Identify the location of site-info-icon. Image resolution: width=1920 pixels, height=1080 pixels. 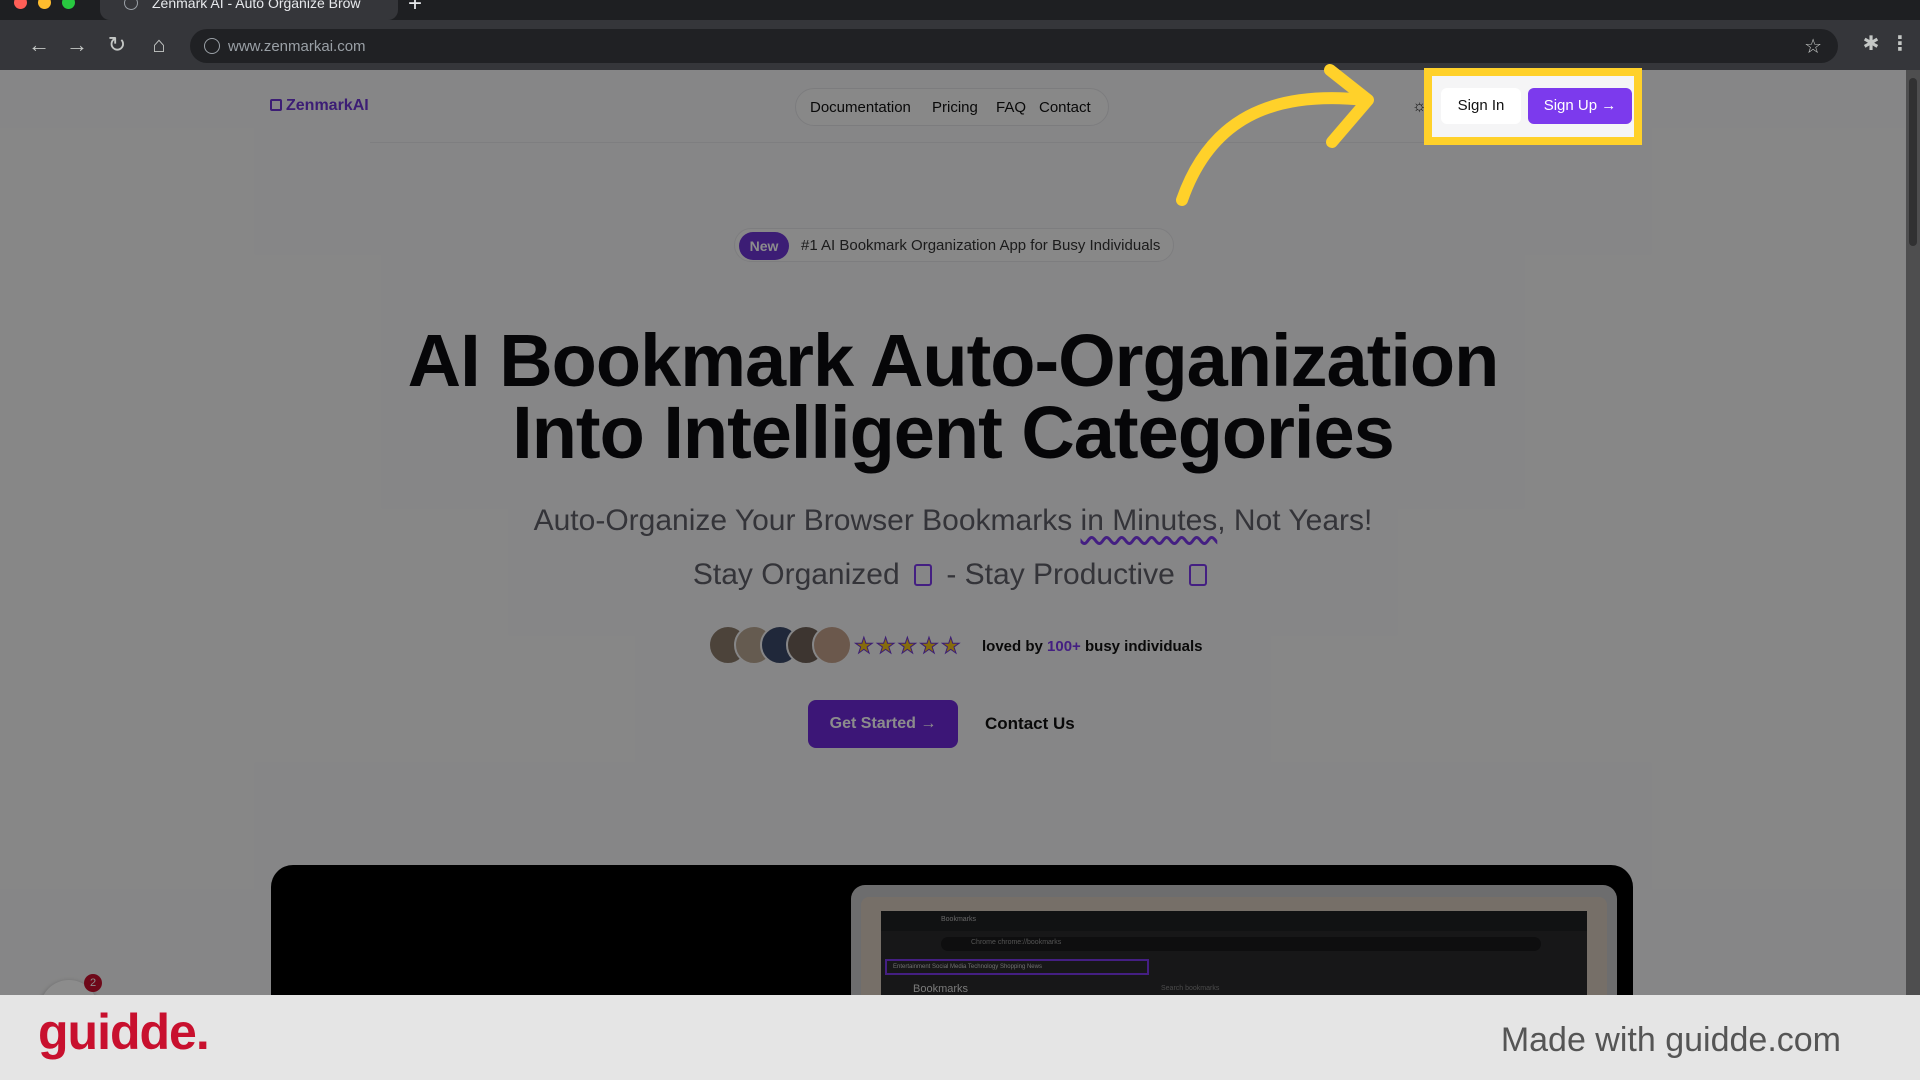
(212, 46).